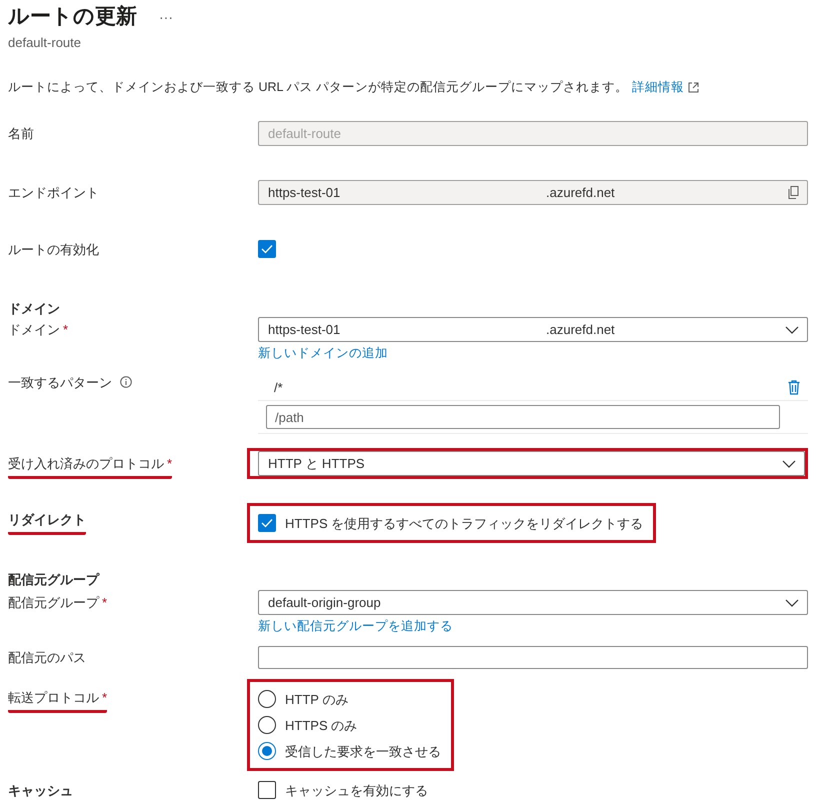 This screenshot has height=804, width=821. What do you see at coordinates (47, 523) in the screenshot?
I see `field-label: リダイレクト` at bounding box center [47, 523].